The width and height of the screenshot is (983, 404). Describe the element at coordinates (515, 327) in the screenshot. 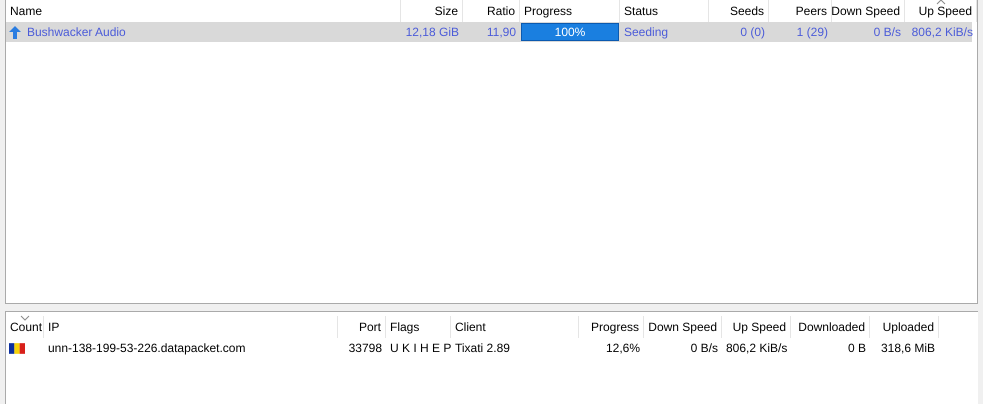

I see `column-header: Client` at that location.